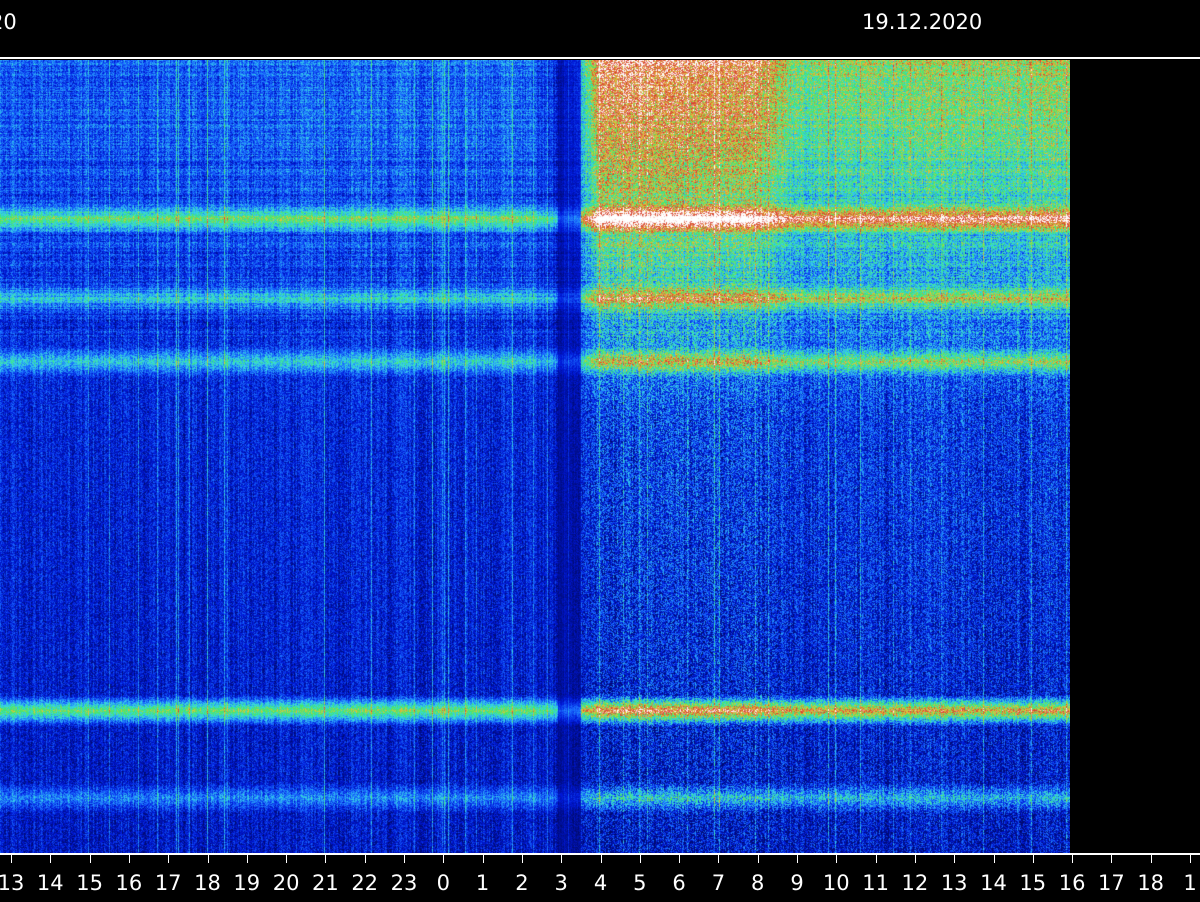 The width and height of the screenshot is (1200, 902). Describe the element at coordinates (325, 883) in the screenshot. I see `x-tick-label: 21` at that location.